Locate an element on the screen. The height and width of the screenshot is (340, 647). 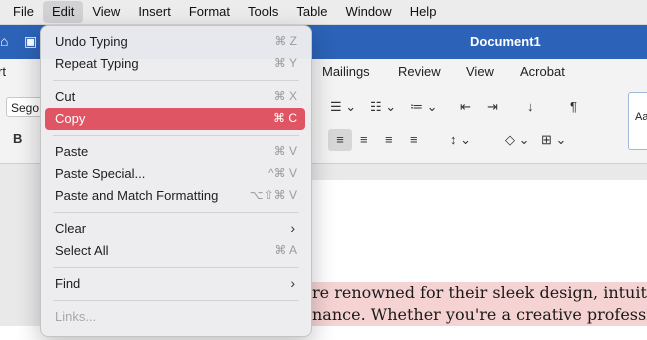
menu-window: Window is located at coordinates (368, 12).